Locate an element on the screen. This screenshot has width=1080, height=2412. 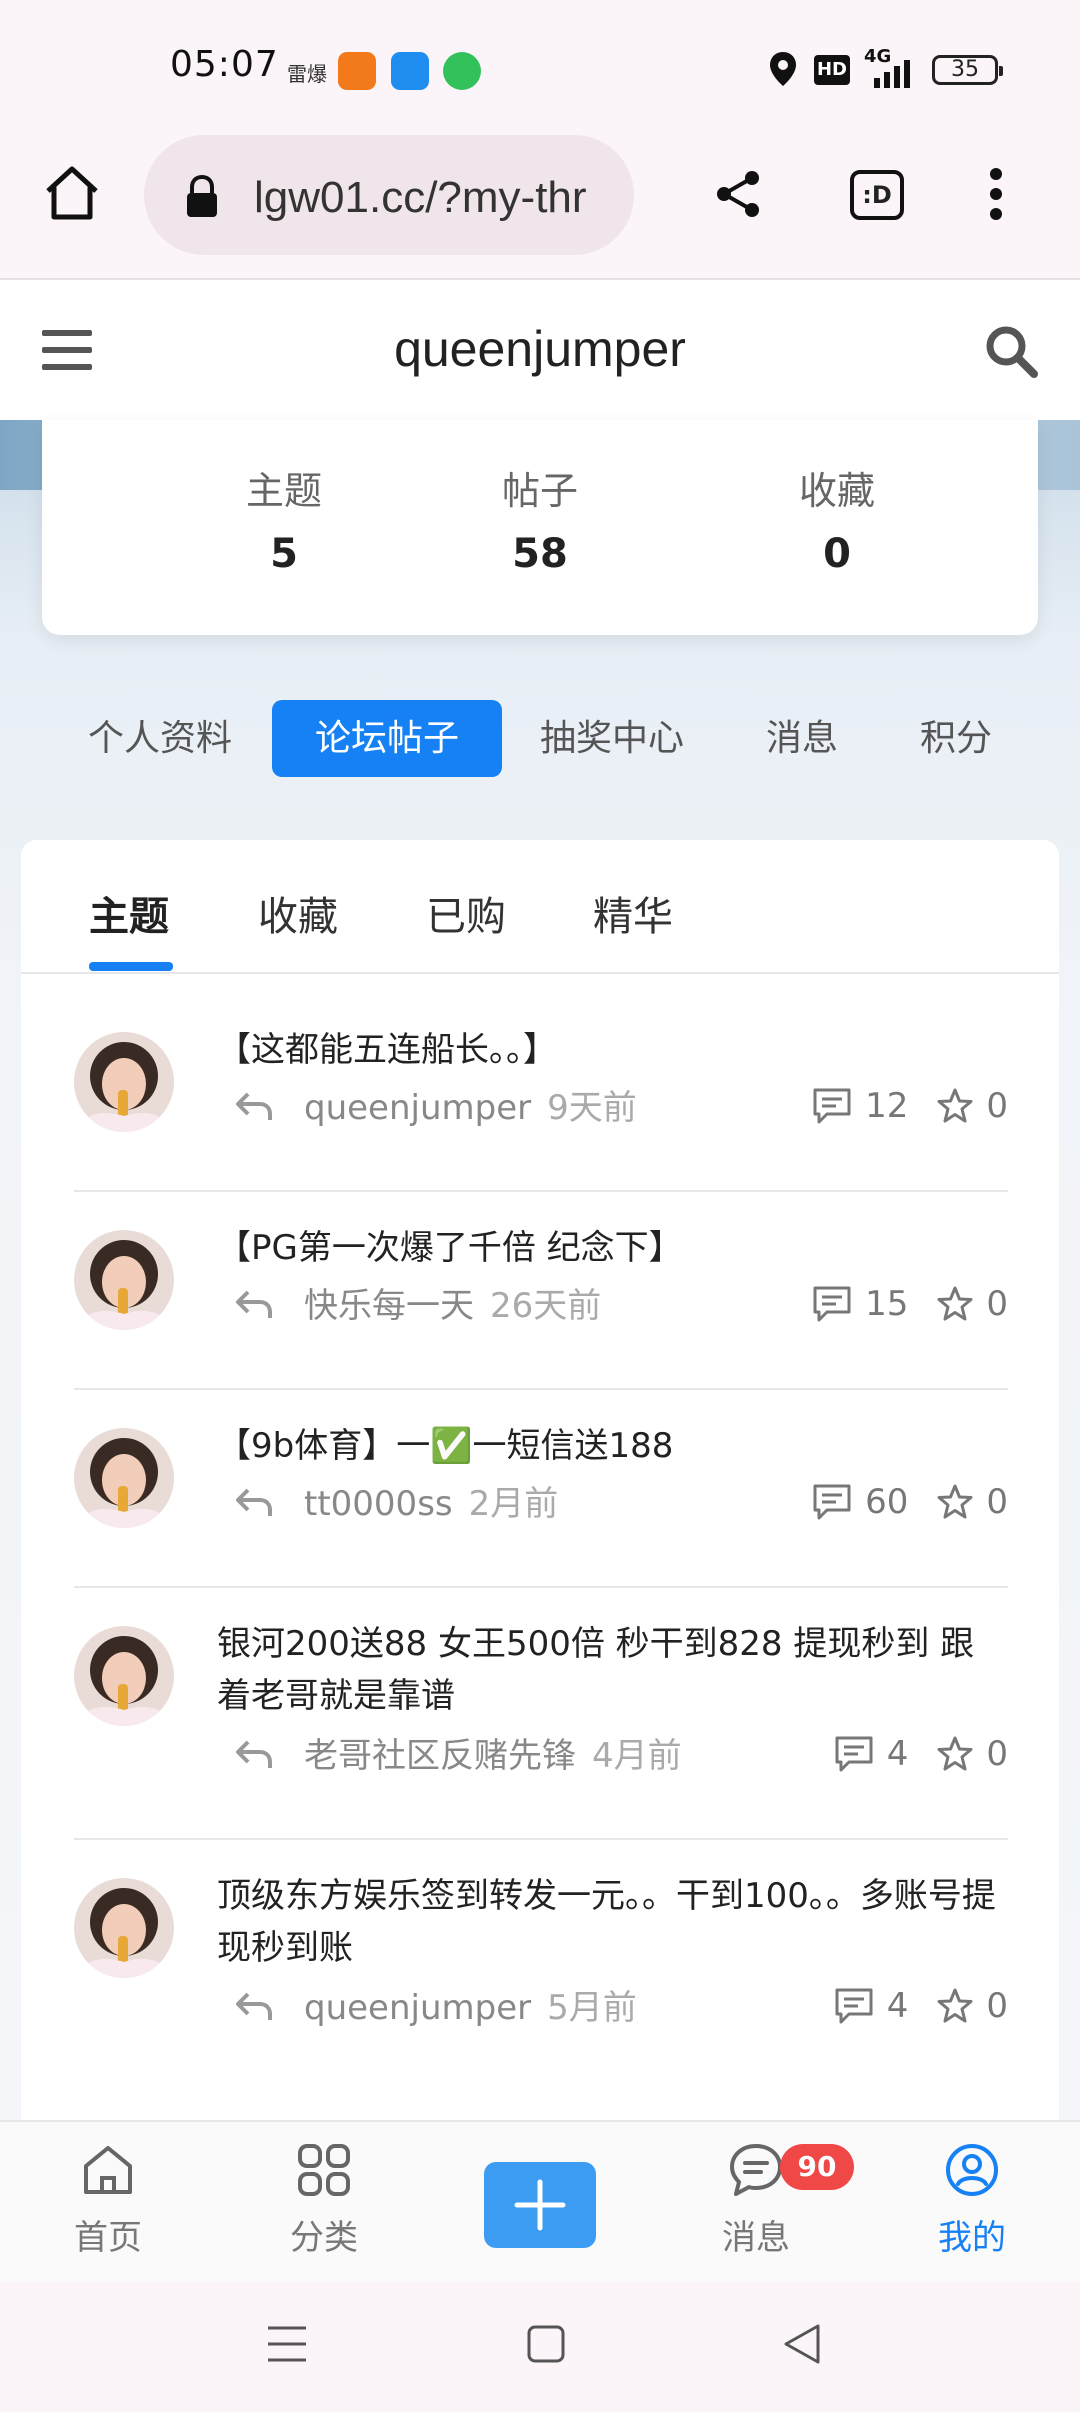
post-stats: 12 0 is located at coordinates (909, 1106).